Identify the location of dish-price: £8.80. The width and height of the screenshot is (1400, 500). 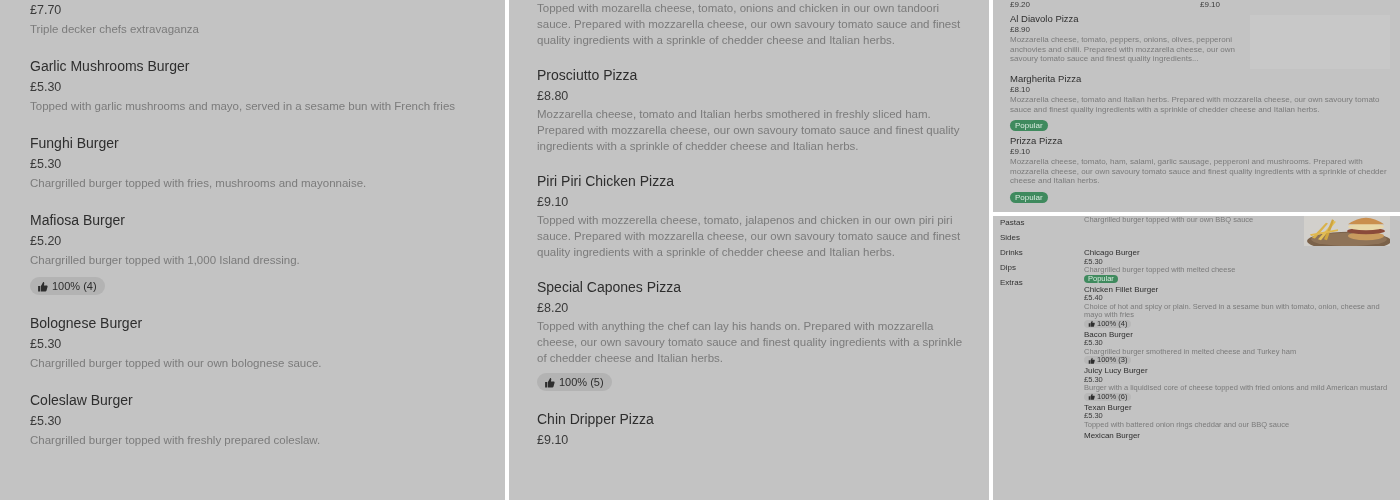
(553, 96).